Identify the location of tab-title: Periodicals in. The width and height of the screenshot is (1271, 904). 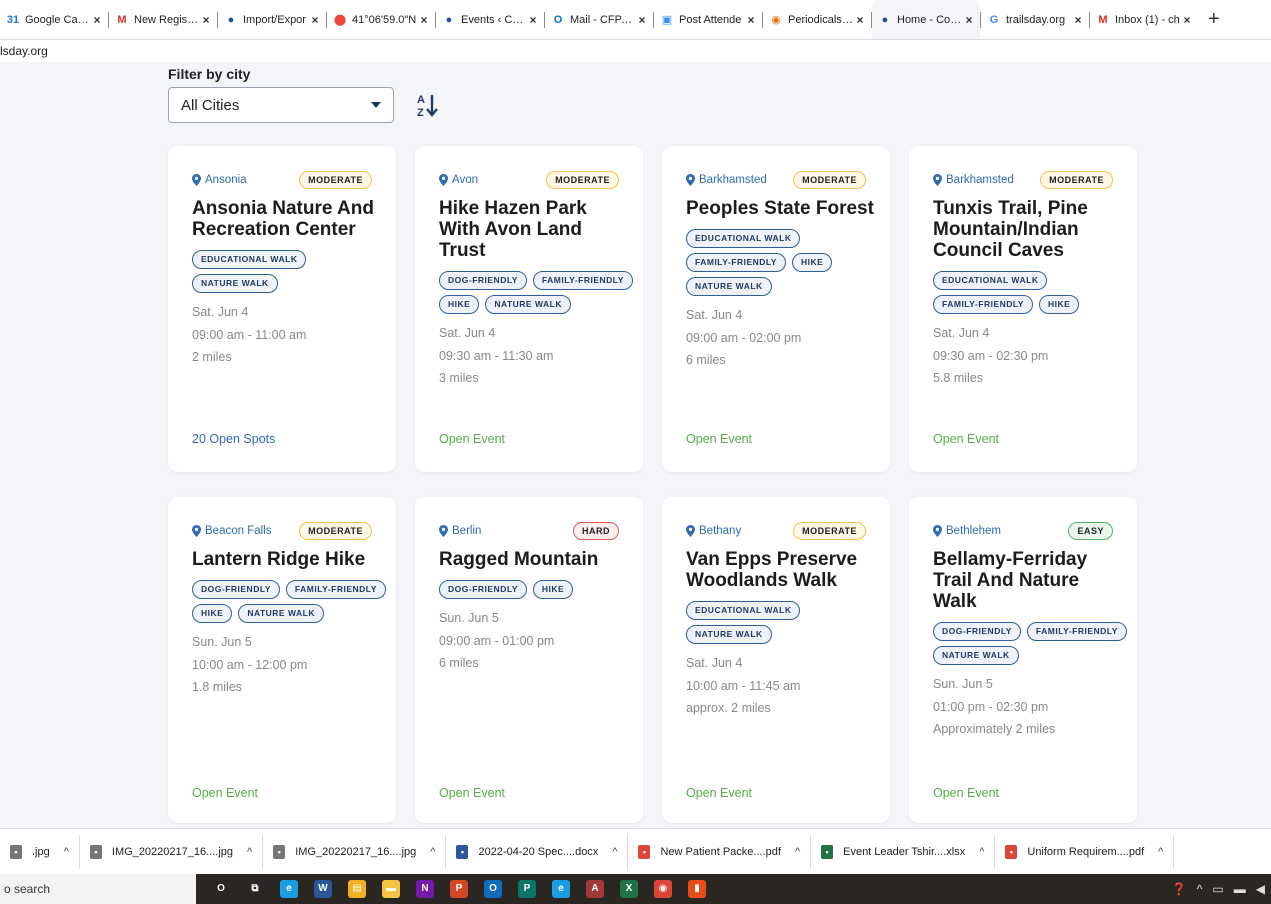
(820, 19).